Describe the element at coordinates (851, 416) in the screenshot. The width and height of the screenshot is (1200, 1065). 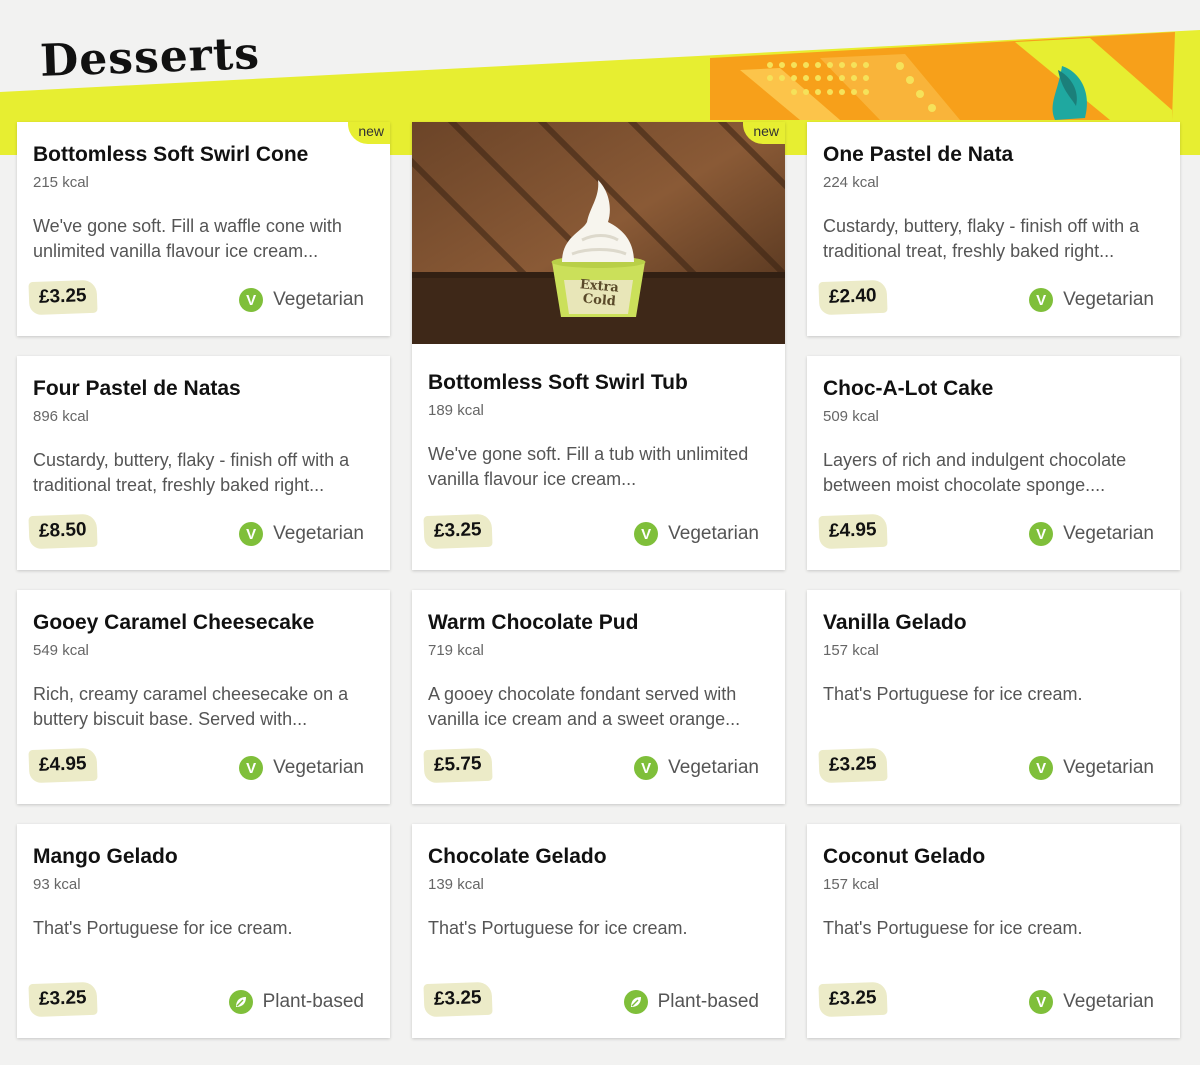
I see `item-kcal: 509 kcal` at that location.